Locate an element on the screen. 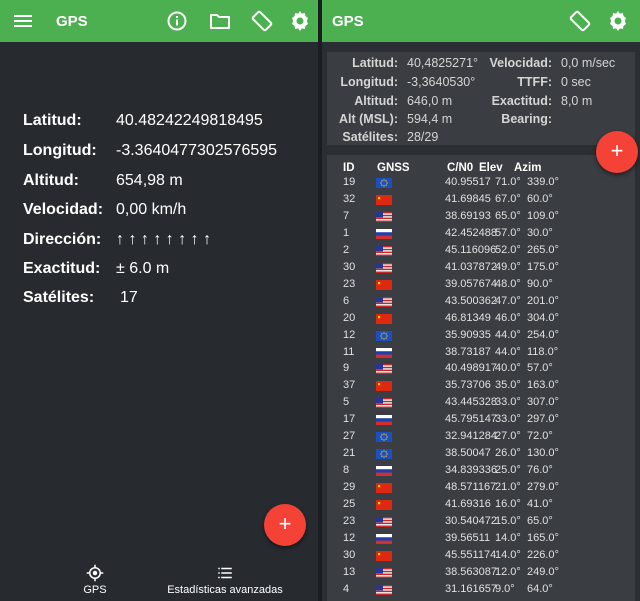  sat-cn0: 41.69845 is located at coordinates (468, 198).